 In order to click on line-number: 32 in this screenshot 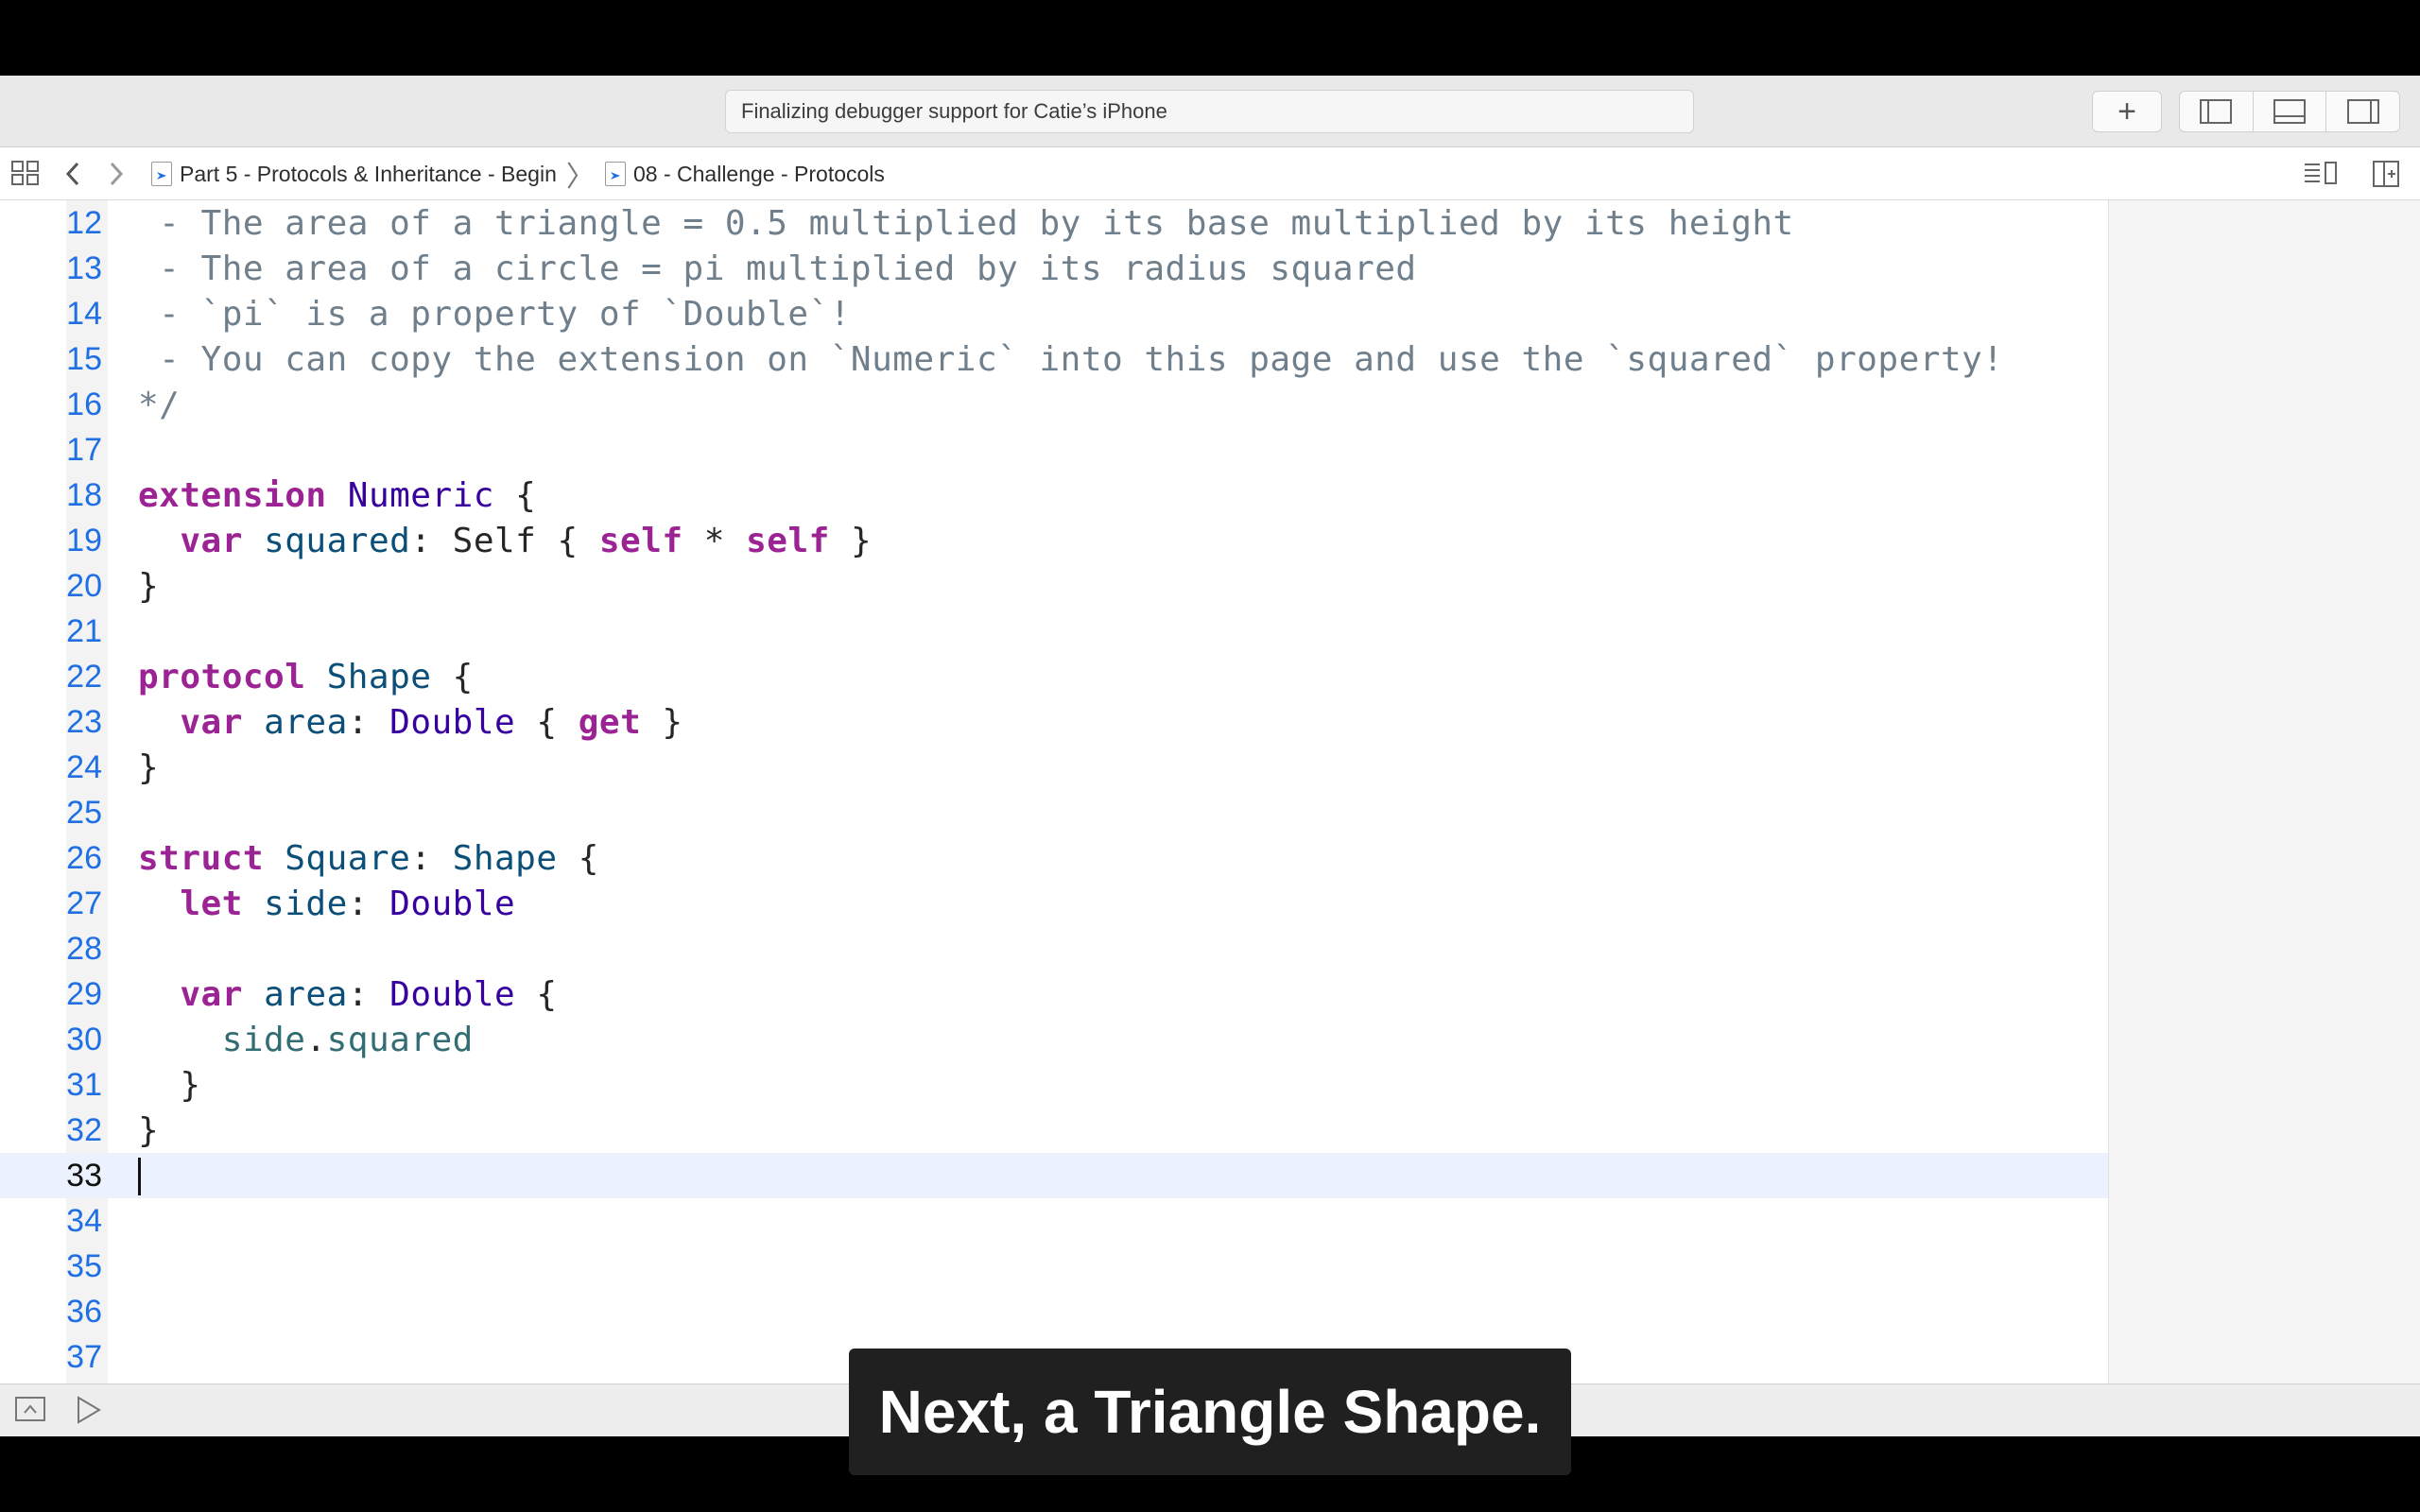, I will do `click(84, 1129)`.